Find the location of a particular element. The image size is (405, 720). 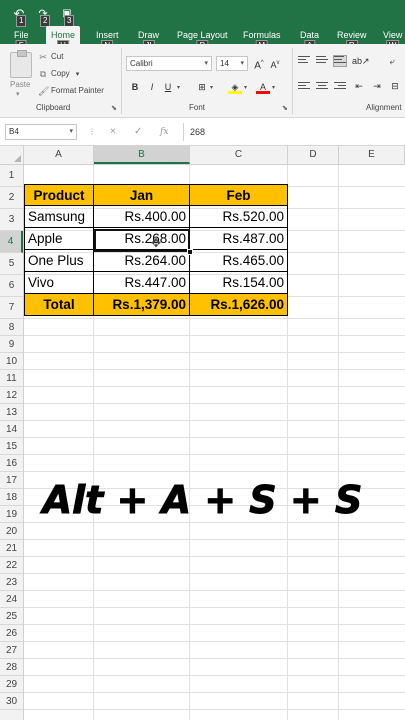

align-center-icon is located at coordinates (322, 87).